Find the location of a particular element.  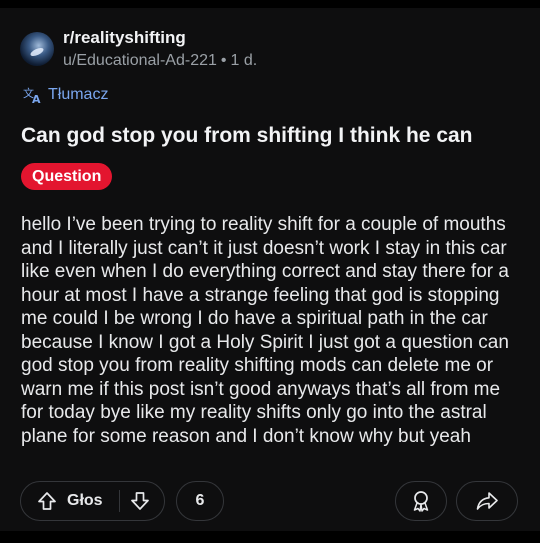

author-line: u/Educational-Ad-221 • 1 d. is located at coordinates (160, 61).